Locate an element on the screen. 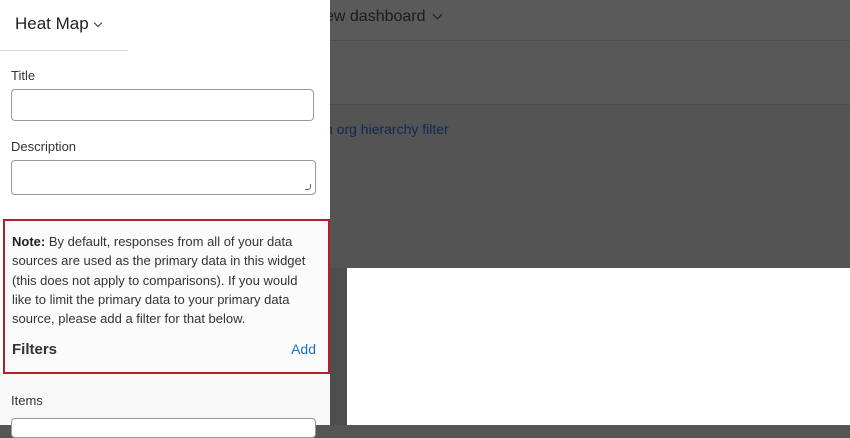 This screenshot has height=438, width=850. panel-header: Heat Map is located at coordinates (64, 25).